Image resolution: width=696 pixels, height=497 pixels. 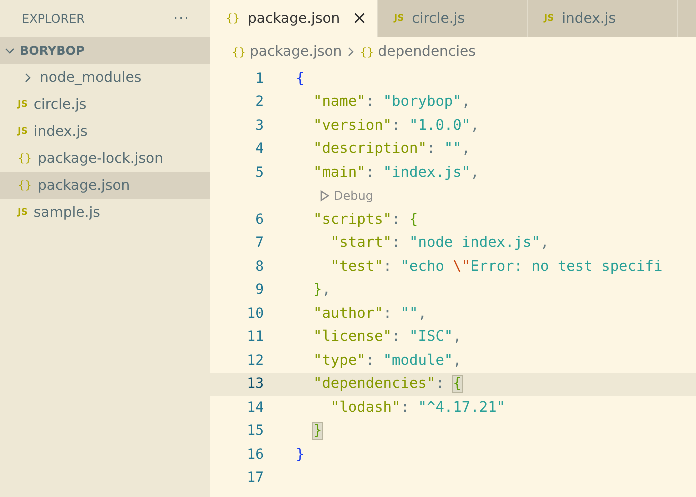 What do you see at coordinates (325, 196) in the screenshot?
I see `play-icon` at bounding box center [325, 196].